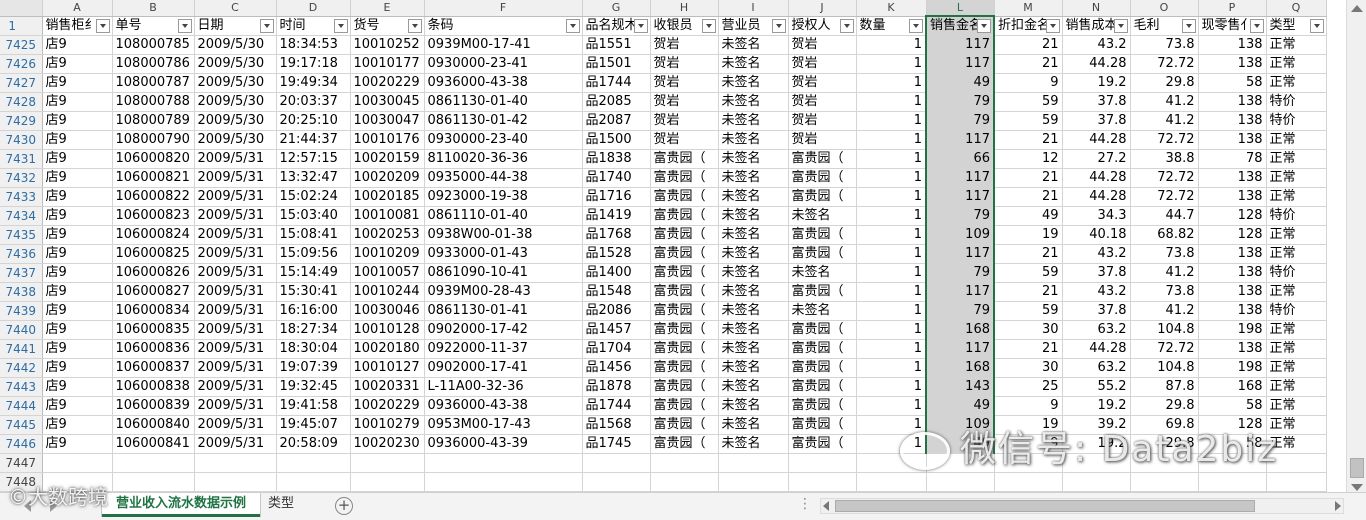  Describe the element at coordinates (387, 330) in the screenshot. I see `table-cell: 10010128` at that location.